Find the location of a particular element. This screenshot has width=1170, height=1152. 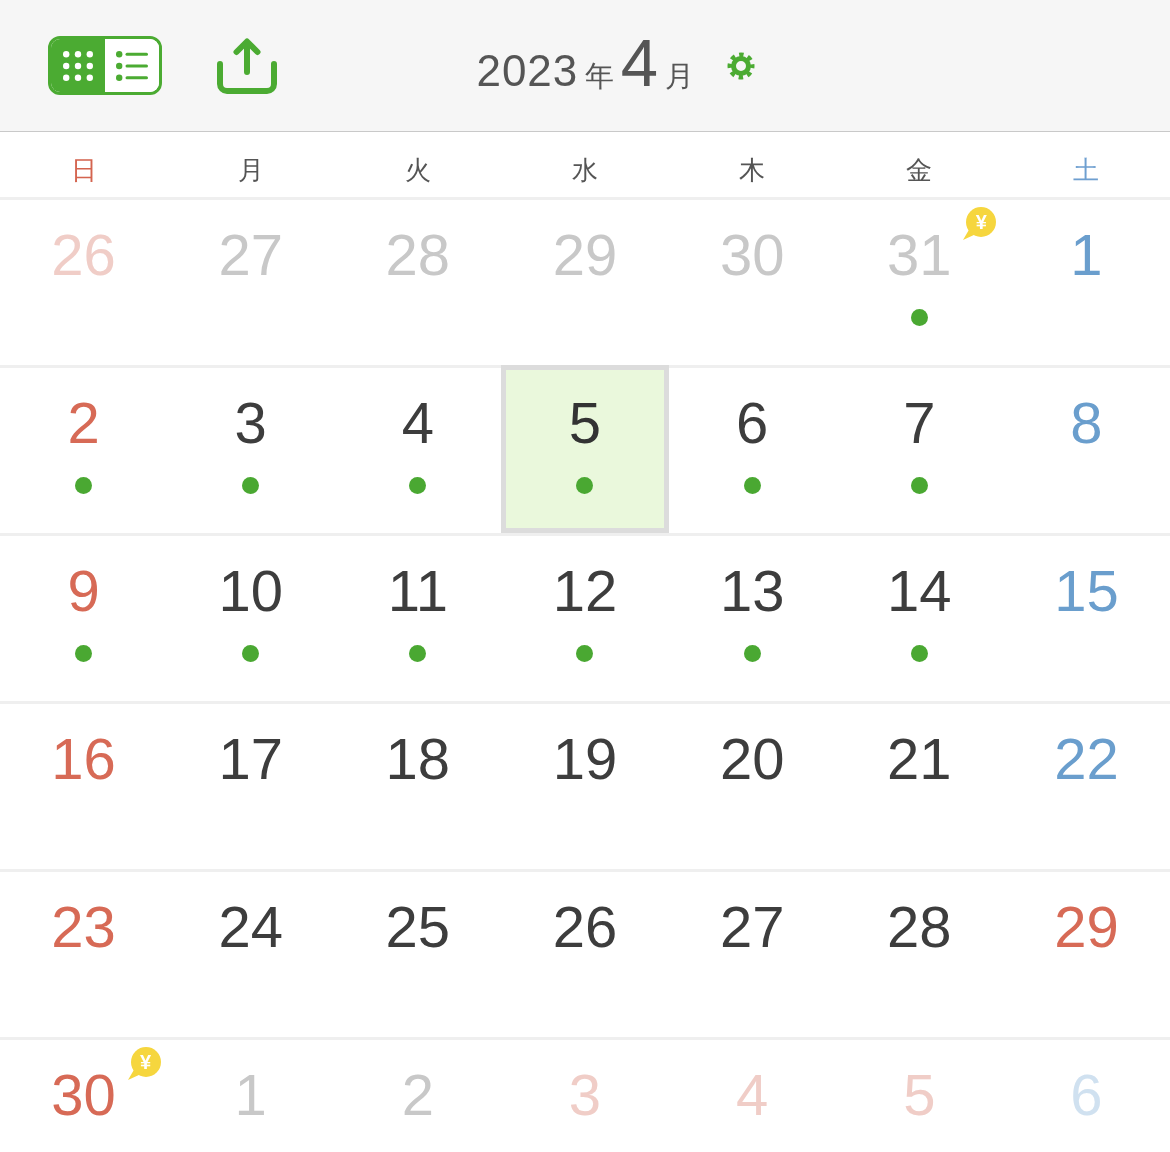

weekday-label: 金 is located at coordinates (919, 170).